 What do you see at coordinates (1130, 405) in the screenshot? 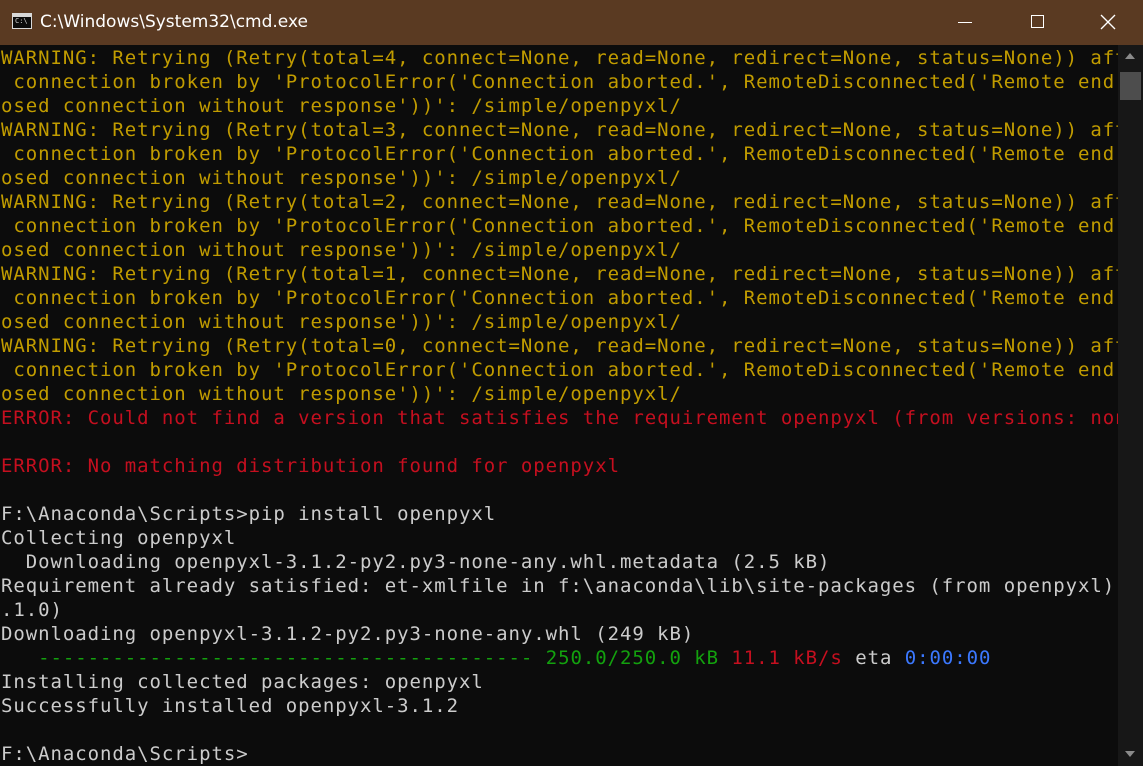
I see `vertical-scrollbar` at bounding box center [1130, 405].